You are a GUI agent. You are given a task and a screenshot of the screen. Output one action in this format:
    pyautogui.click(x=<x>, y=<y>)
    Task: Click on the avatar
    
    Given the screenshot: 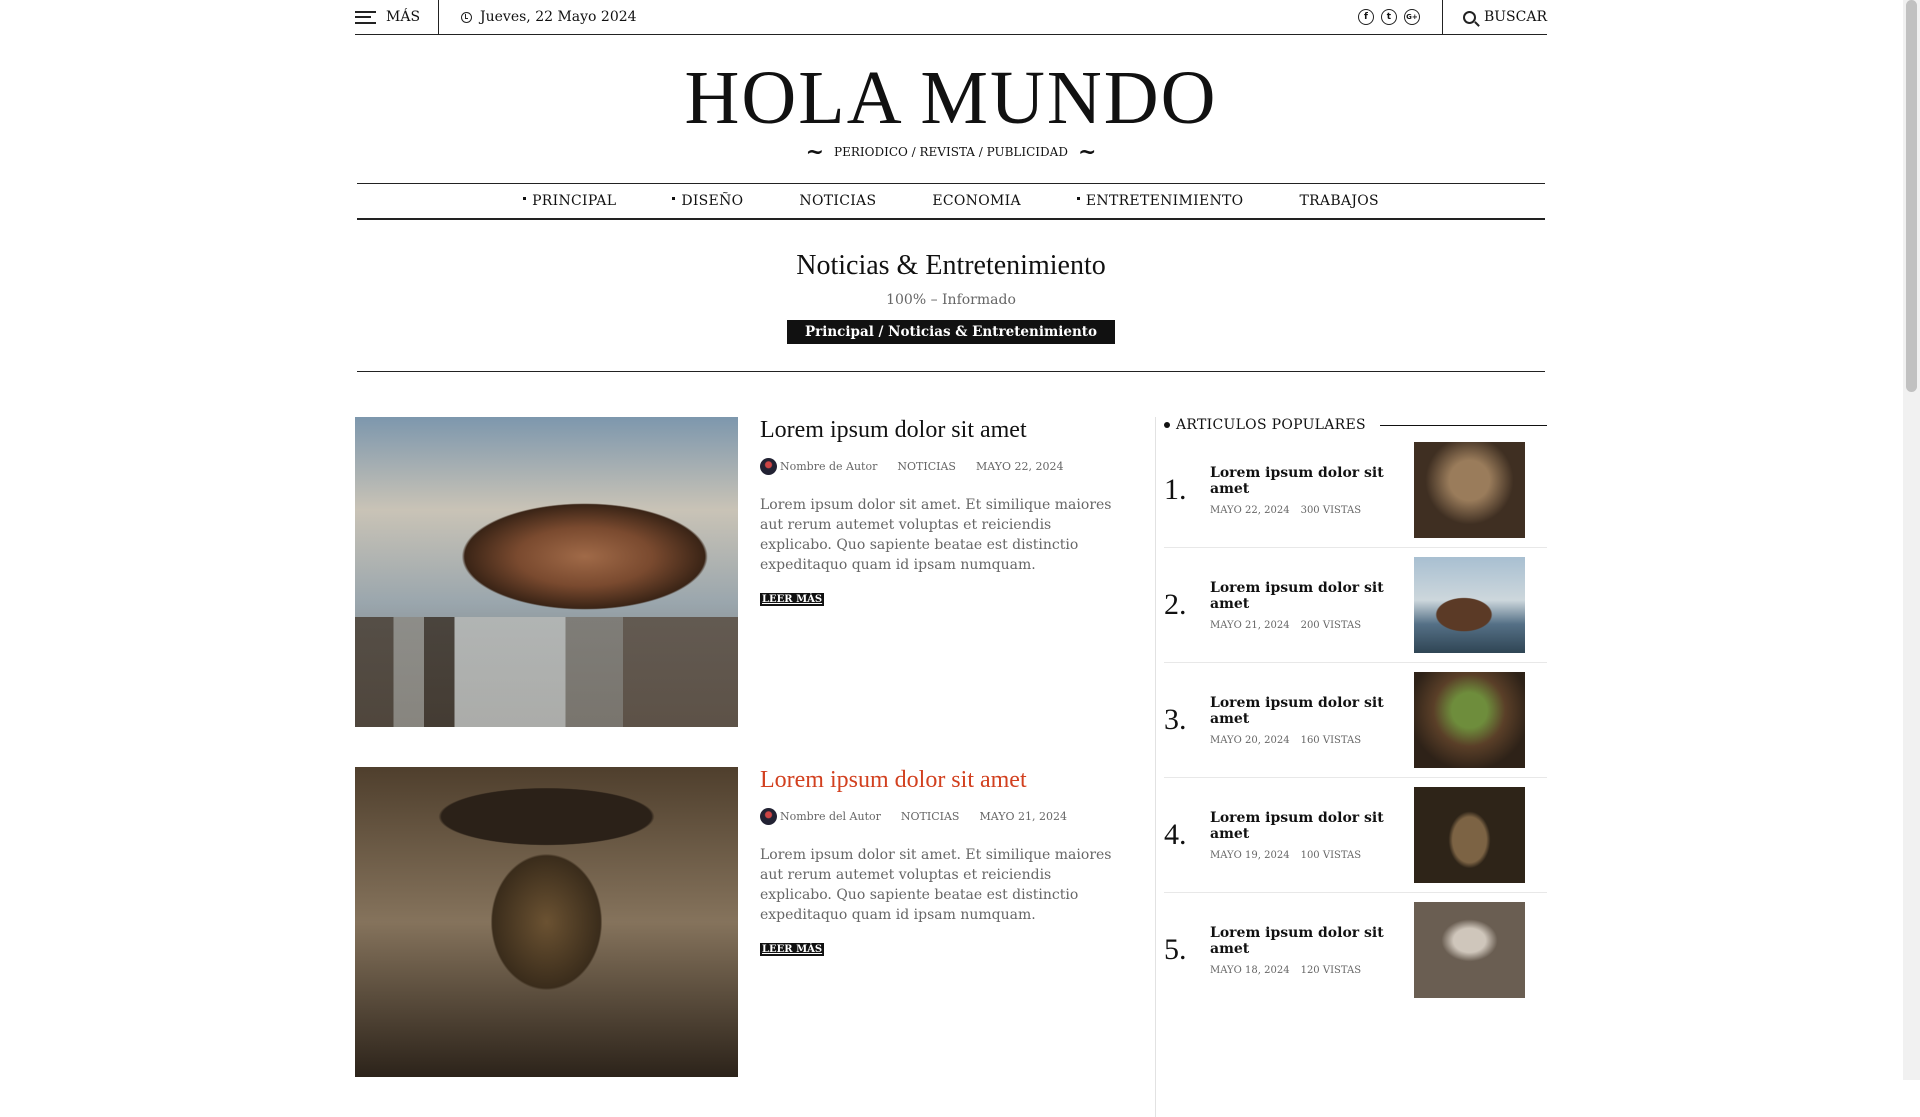 What is the action you would take?
    pyautogui.click(x=768, y=466)
    